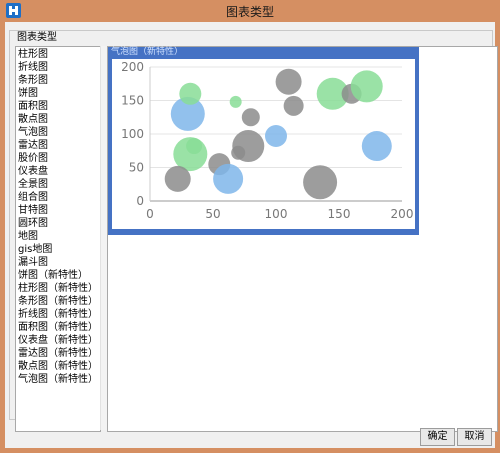 The image size is (500, 453). What do you see at coordinates (57, 80) in the screenshot?
I see `chart-type-item: 条形图` at bounding box center [57, 80].